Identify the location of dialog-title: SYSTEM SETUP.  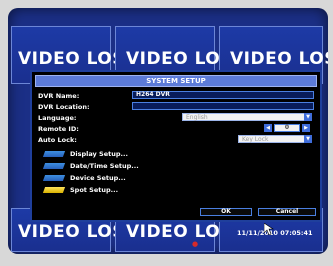
(176, 81).